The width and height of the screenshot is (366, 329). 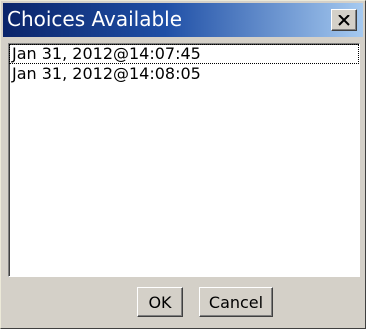 What do you see at coordinates (236, 302) in the screenshot?
I see `cancel-button: Cancel` at bounding box center [236, 302].